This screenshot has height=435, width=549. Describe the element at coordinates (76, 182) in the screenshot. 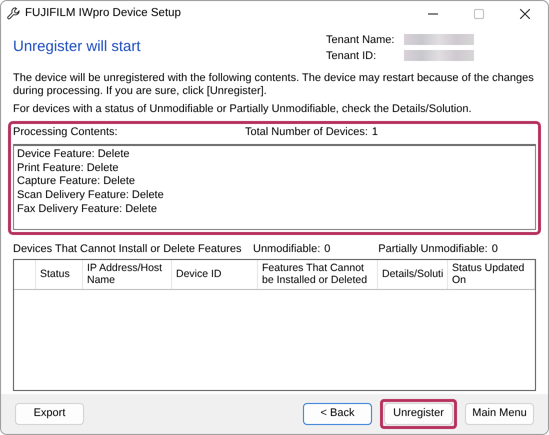

I see `processing-line: Capture Feature: Delete` at that location.